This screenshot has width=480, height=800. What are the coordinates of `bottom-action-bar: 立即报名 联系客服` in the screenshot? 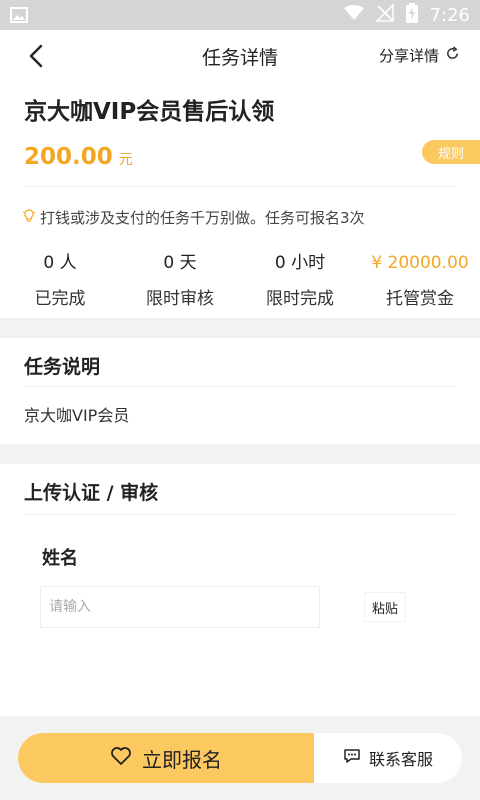 It's located at (240, 758).